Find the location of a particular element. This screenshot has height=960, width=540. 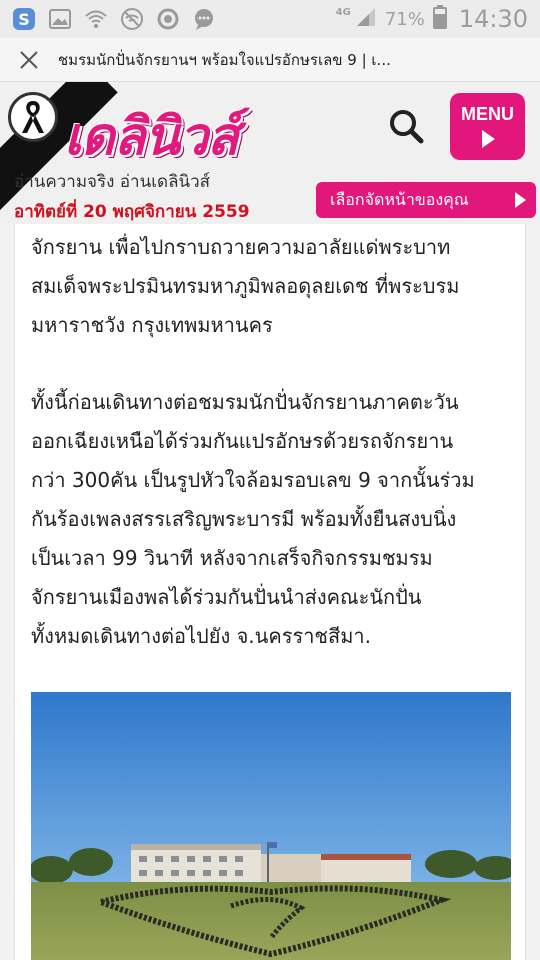

battery-icon is located at coordinates (439, 19).